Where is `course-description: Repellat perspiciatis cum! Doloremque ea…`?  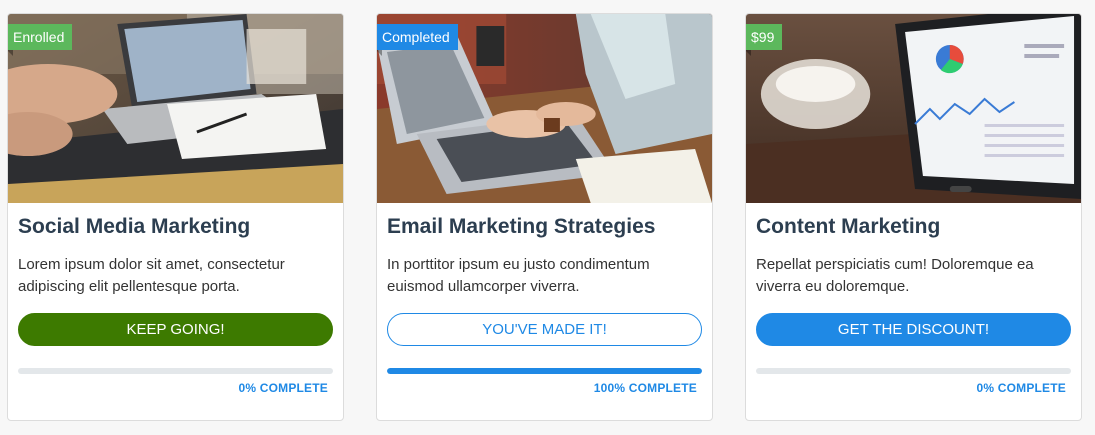
course-description: Repellat perspiciatis cum! Doloremque ea… is located at coordinates (895, 276).